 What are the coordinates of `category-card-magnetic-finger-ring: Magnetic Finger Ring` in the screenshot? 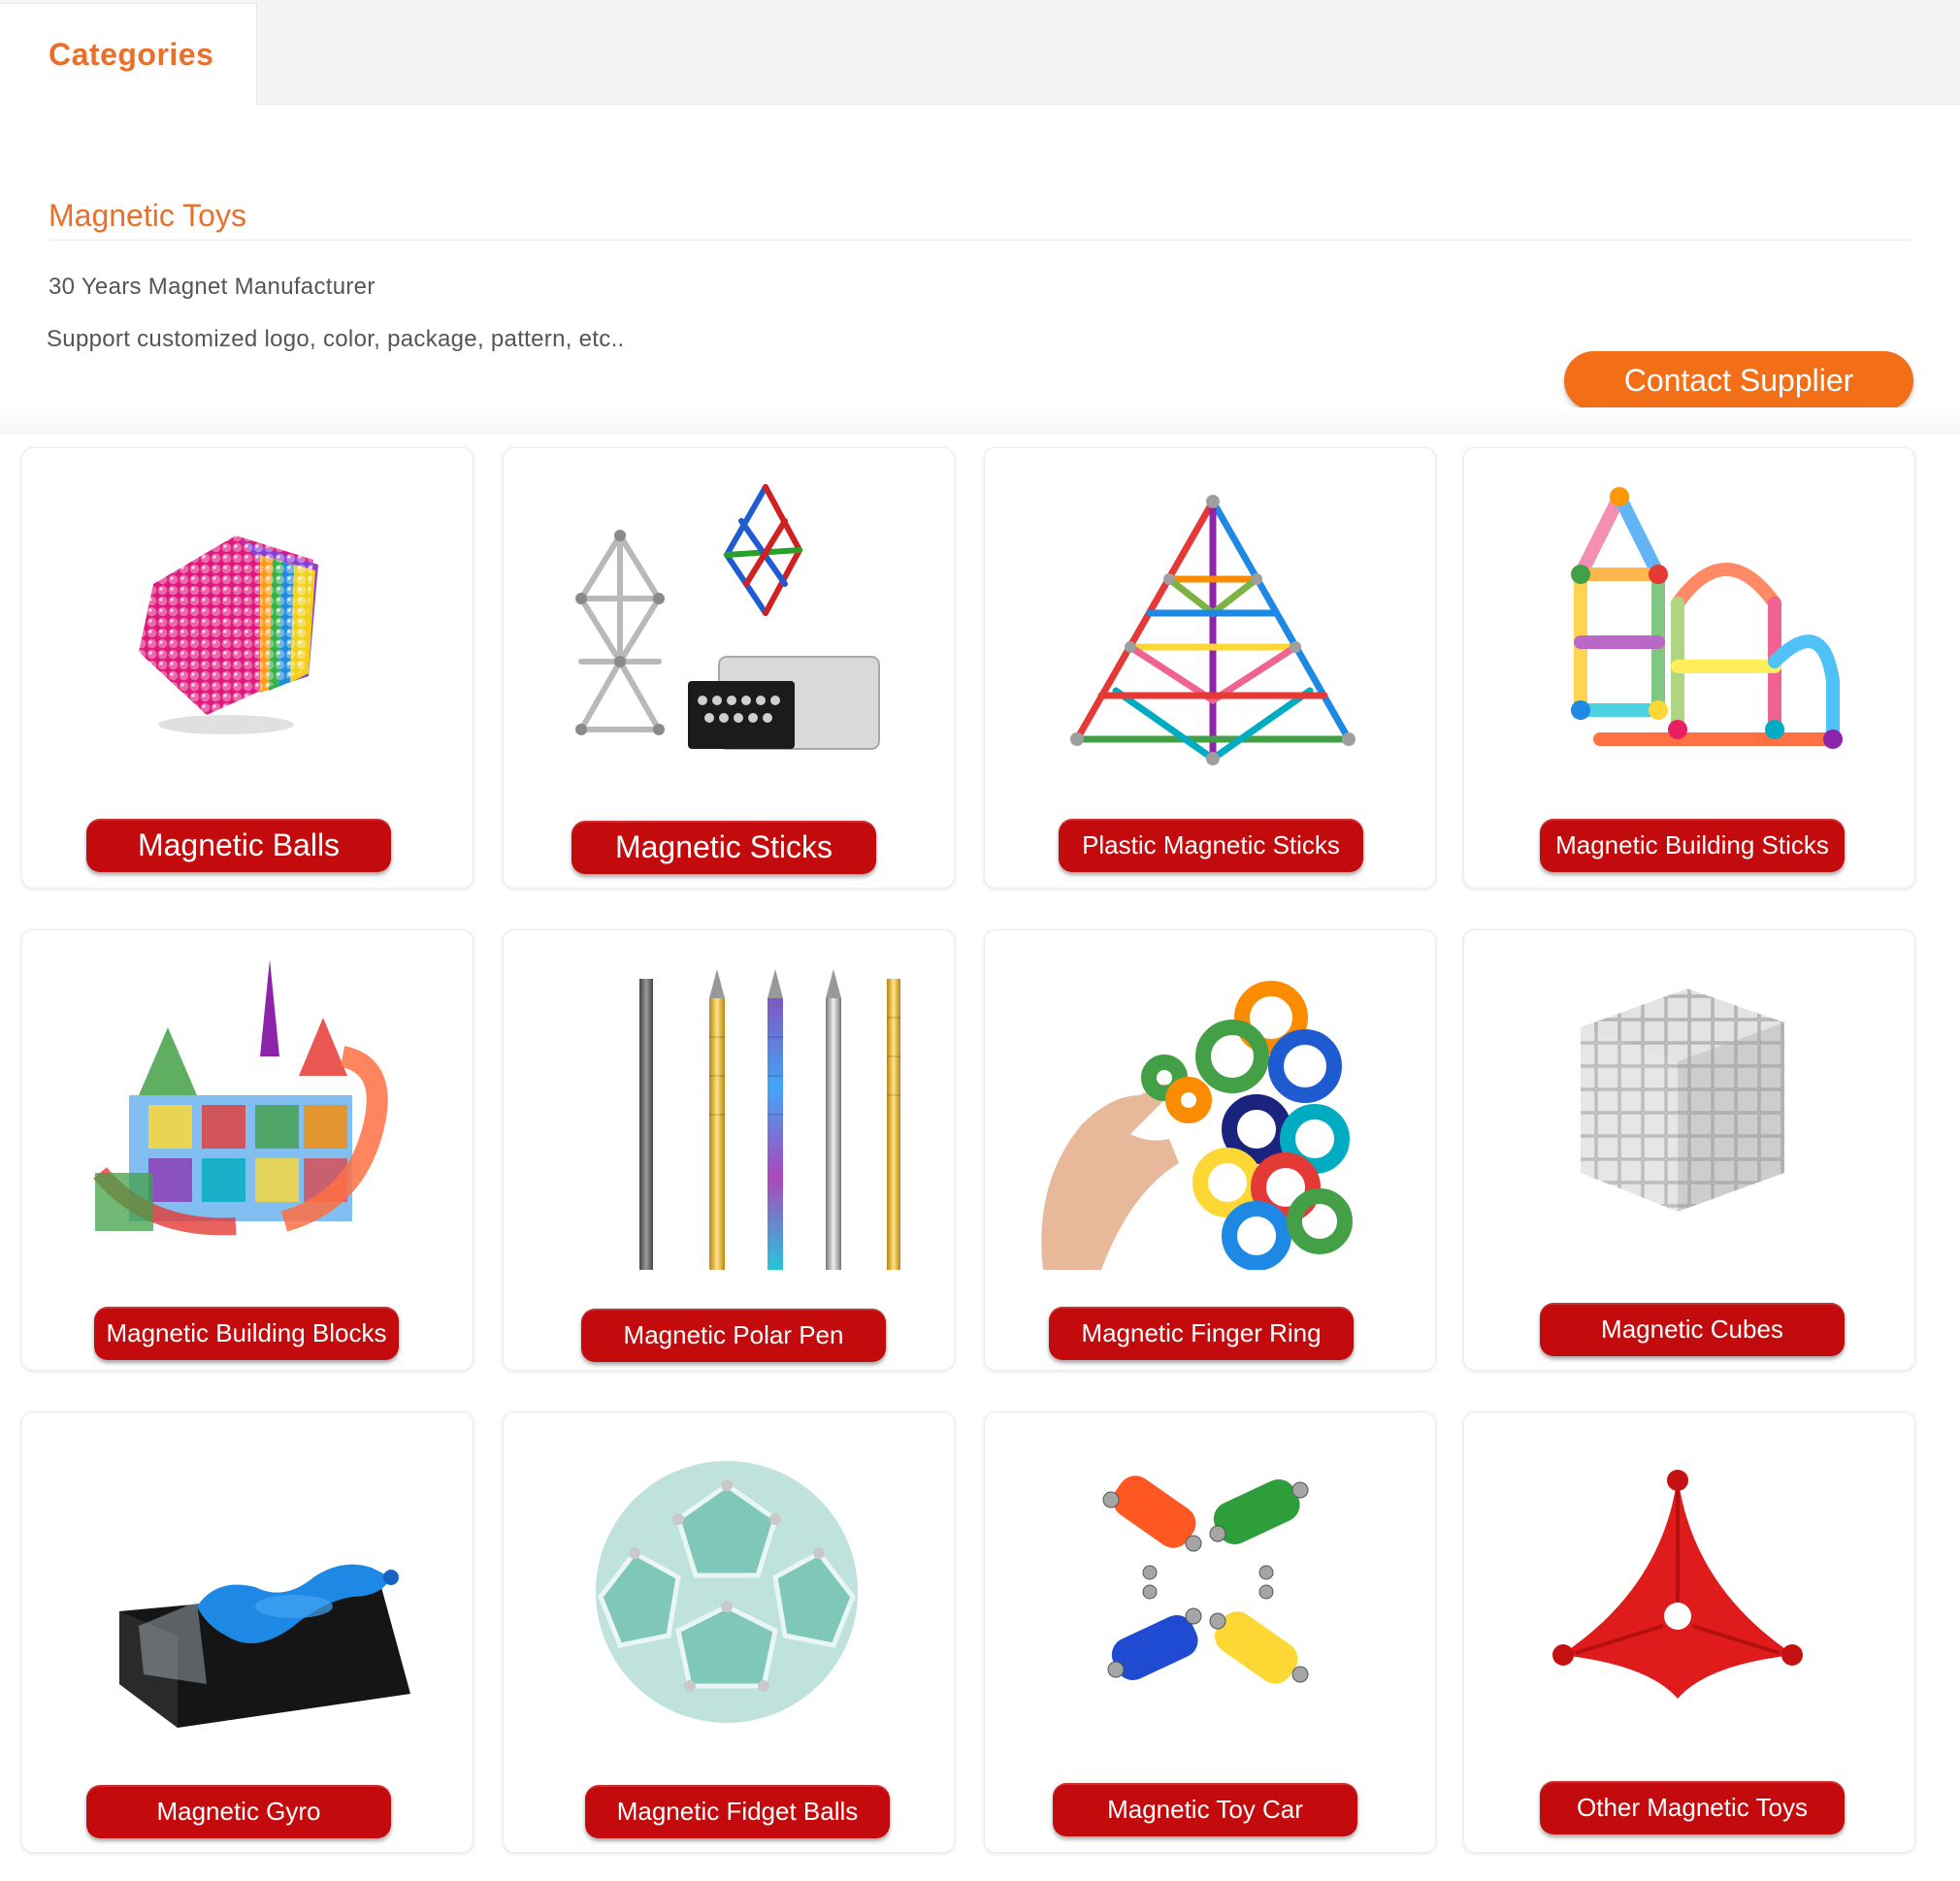 It's located at (1210, 1150).